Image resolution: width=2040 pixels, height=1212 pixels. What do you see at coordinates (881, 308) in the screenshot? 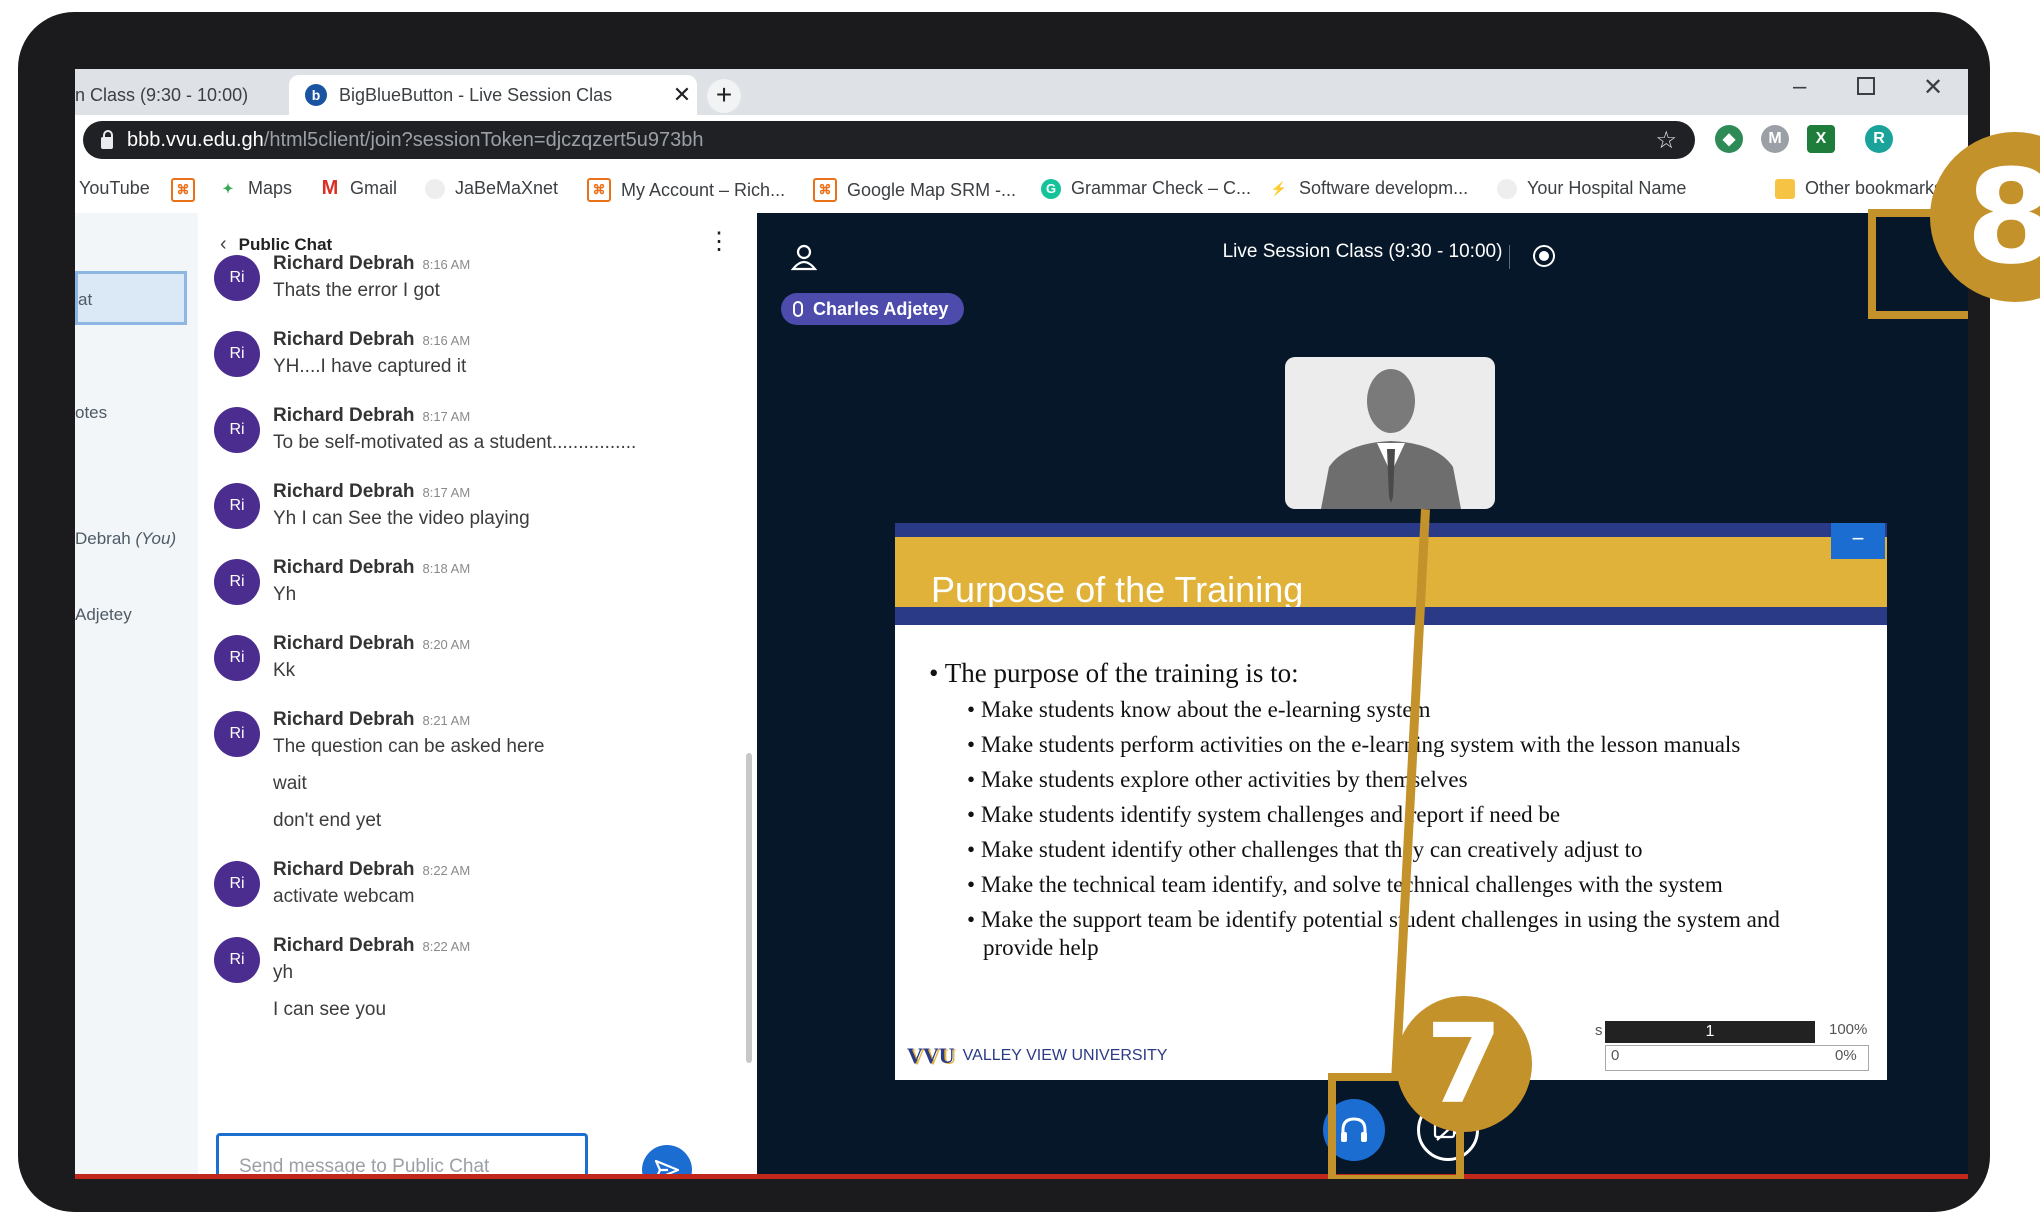
I see `talker-name: Charles Adjetey` at bounding box center [881, 308].